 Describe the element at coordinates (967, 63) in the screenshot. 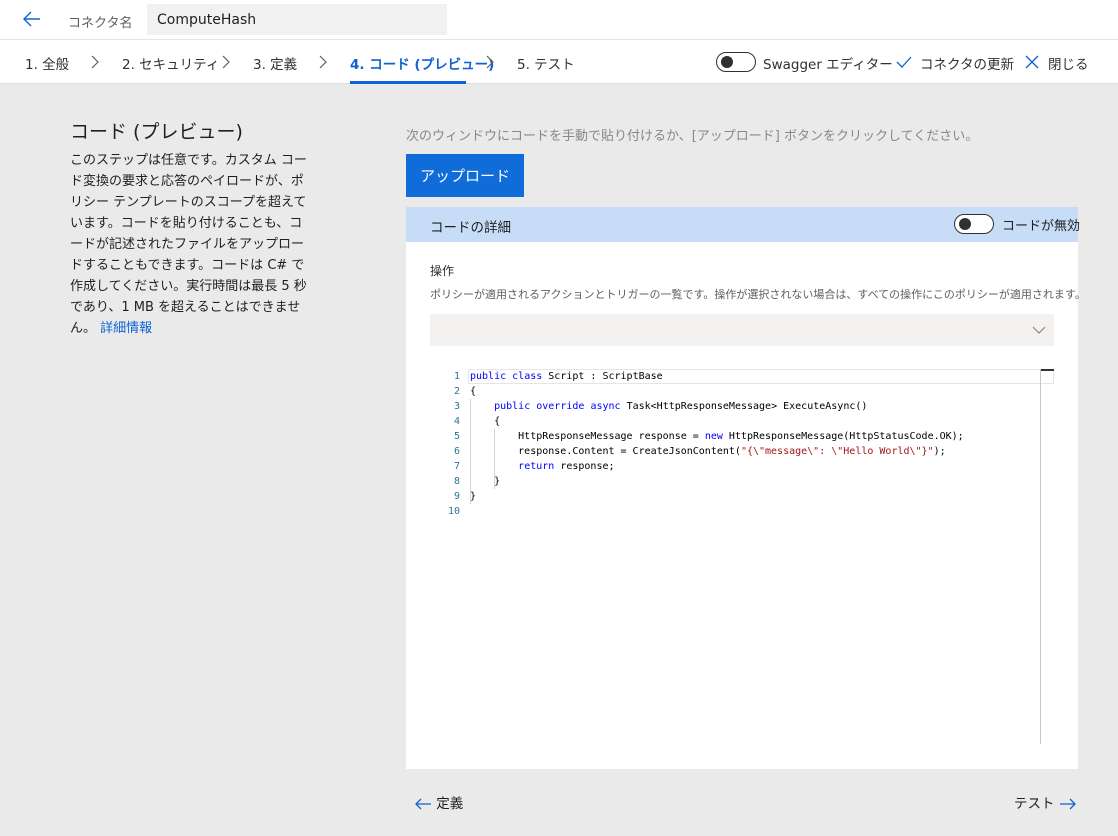

I see `update-connector-button: コネクタの更新` at that location.